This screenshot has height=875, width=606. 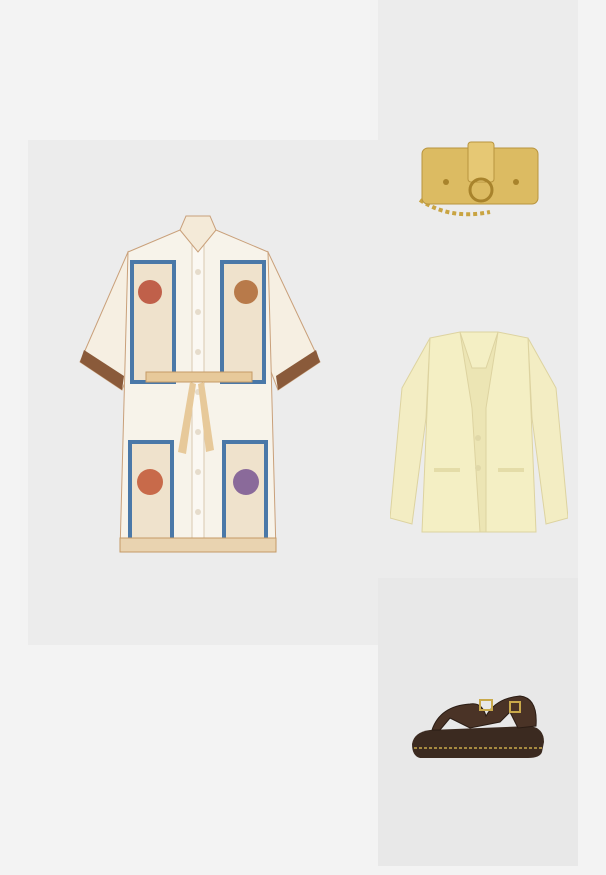 What do you see at coordinates (479, 434) in the screenshot?
I see `blazer-image` at bounding box center [479, 434].